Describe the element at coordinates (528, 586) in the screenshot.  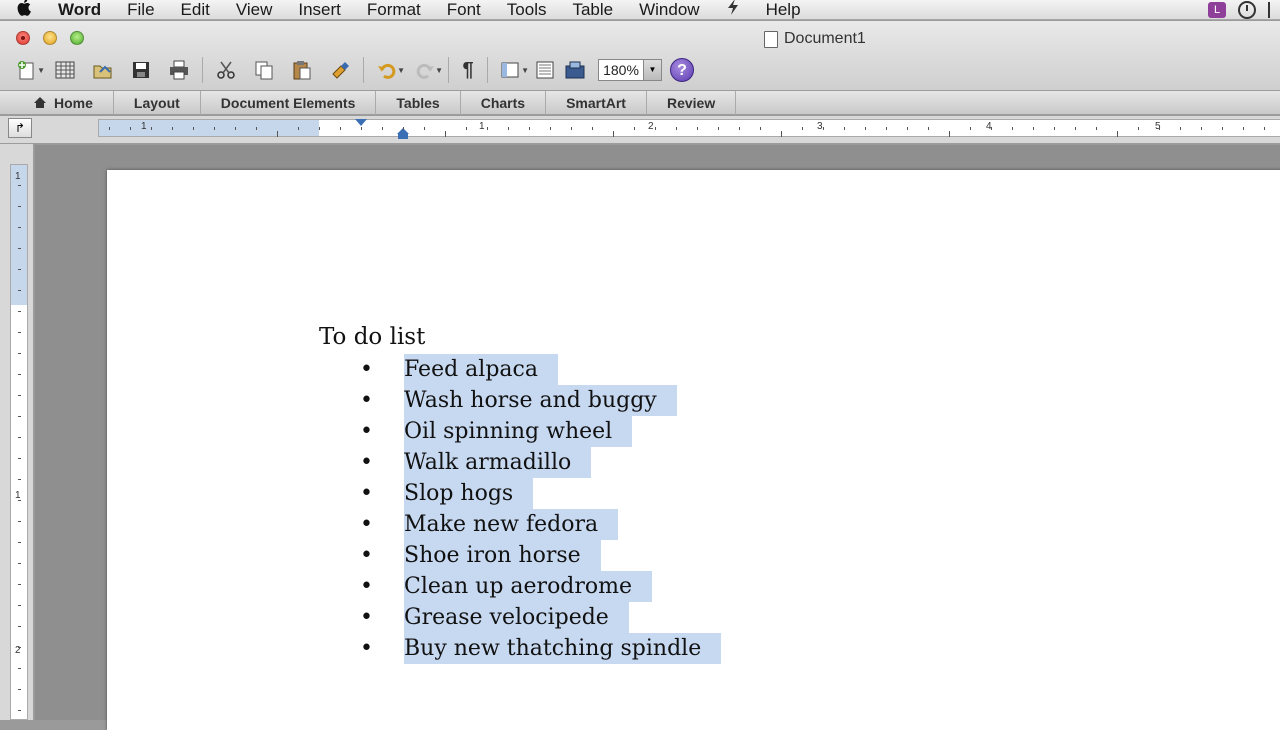
I see `list-item-text: Clean up aerodrome` at that location.